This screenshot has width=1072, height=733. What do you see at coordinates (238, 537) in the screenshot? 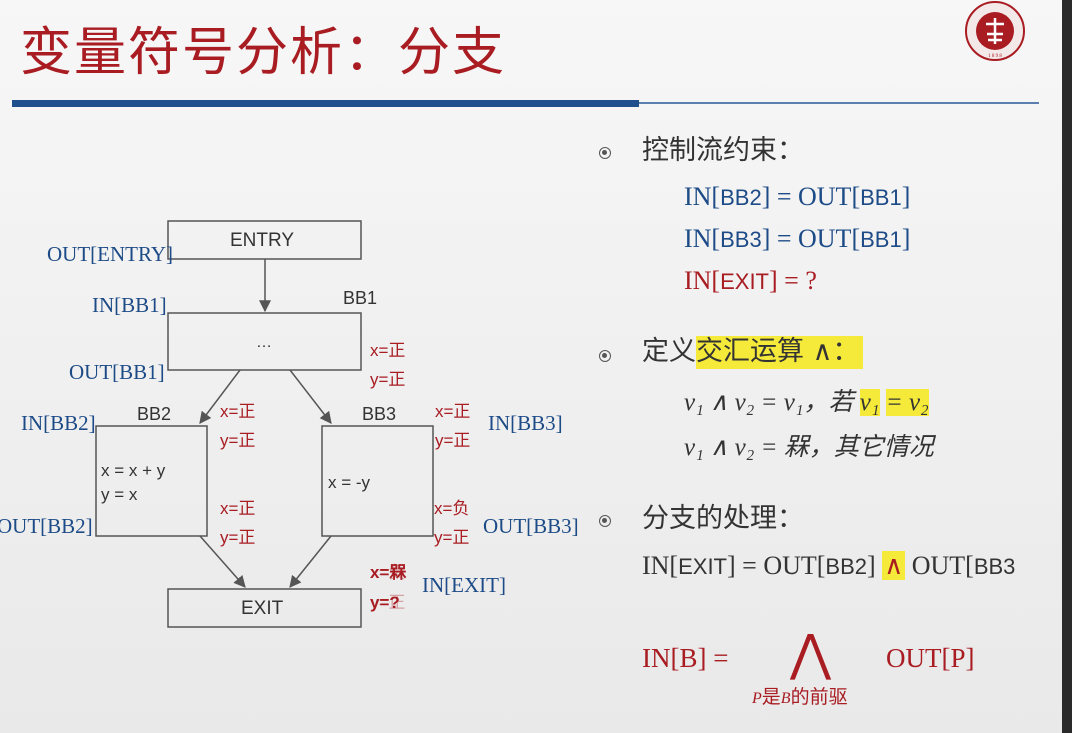
I see `value-out-bb2-y: y=正` at bounding box center [238, 537].